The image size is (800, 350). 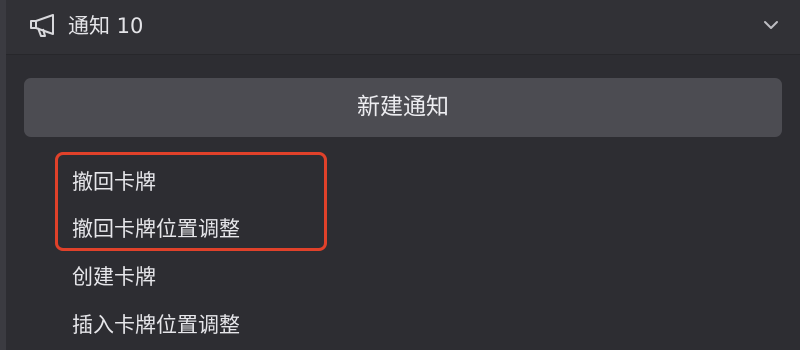 I want to click on list-item-insert-card-position-adjust: 插入卡牌位置调整, so click(x=156, y=325).